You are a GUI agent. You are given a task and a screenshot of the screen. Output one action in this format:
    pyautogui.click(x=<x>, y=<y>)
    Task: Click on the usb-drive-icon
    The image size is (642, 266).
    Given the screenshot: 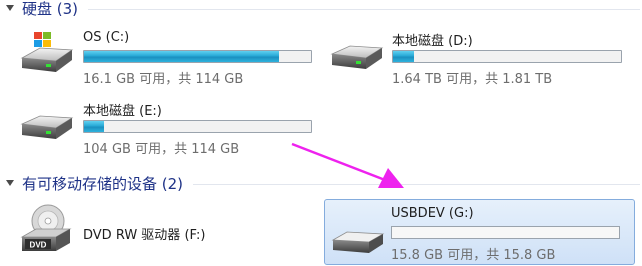 What is the action you would take?
    pyautogui.click(x=358, y=242)
    